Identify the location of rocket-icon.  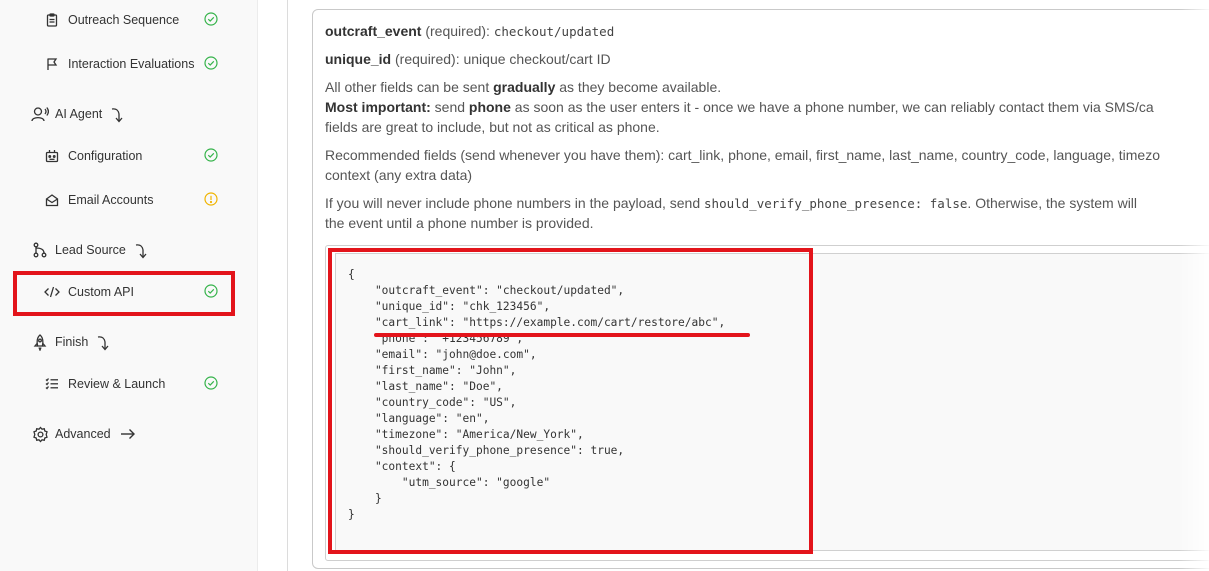
(40, 342).